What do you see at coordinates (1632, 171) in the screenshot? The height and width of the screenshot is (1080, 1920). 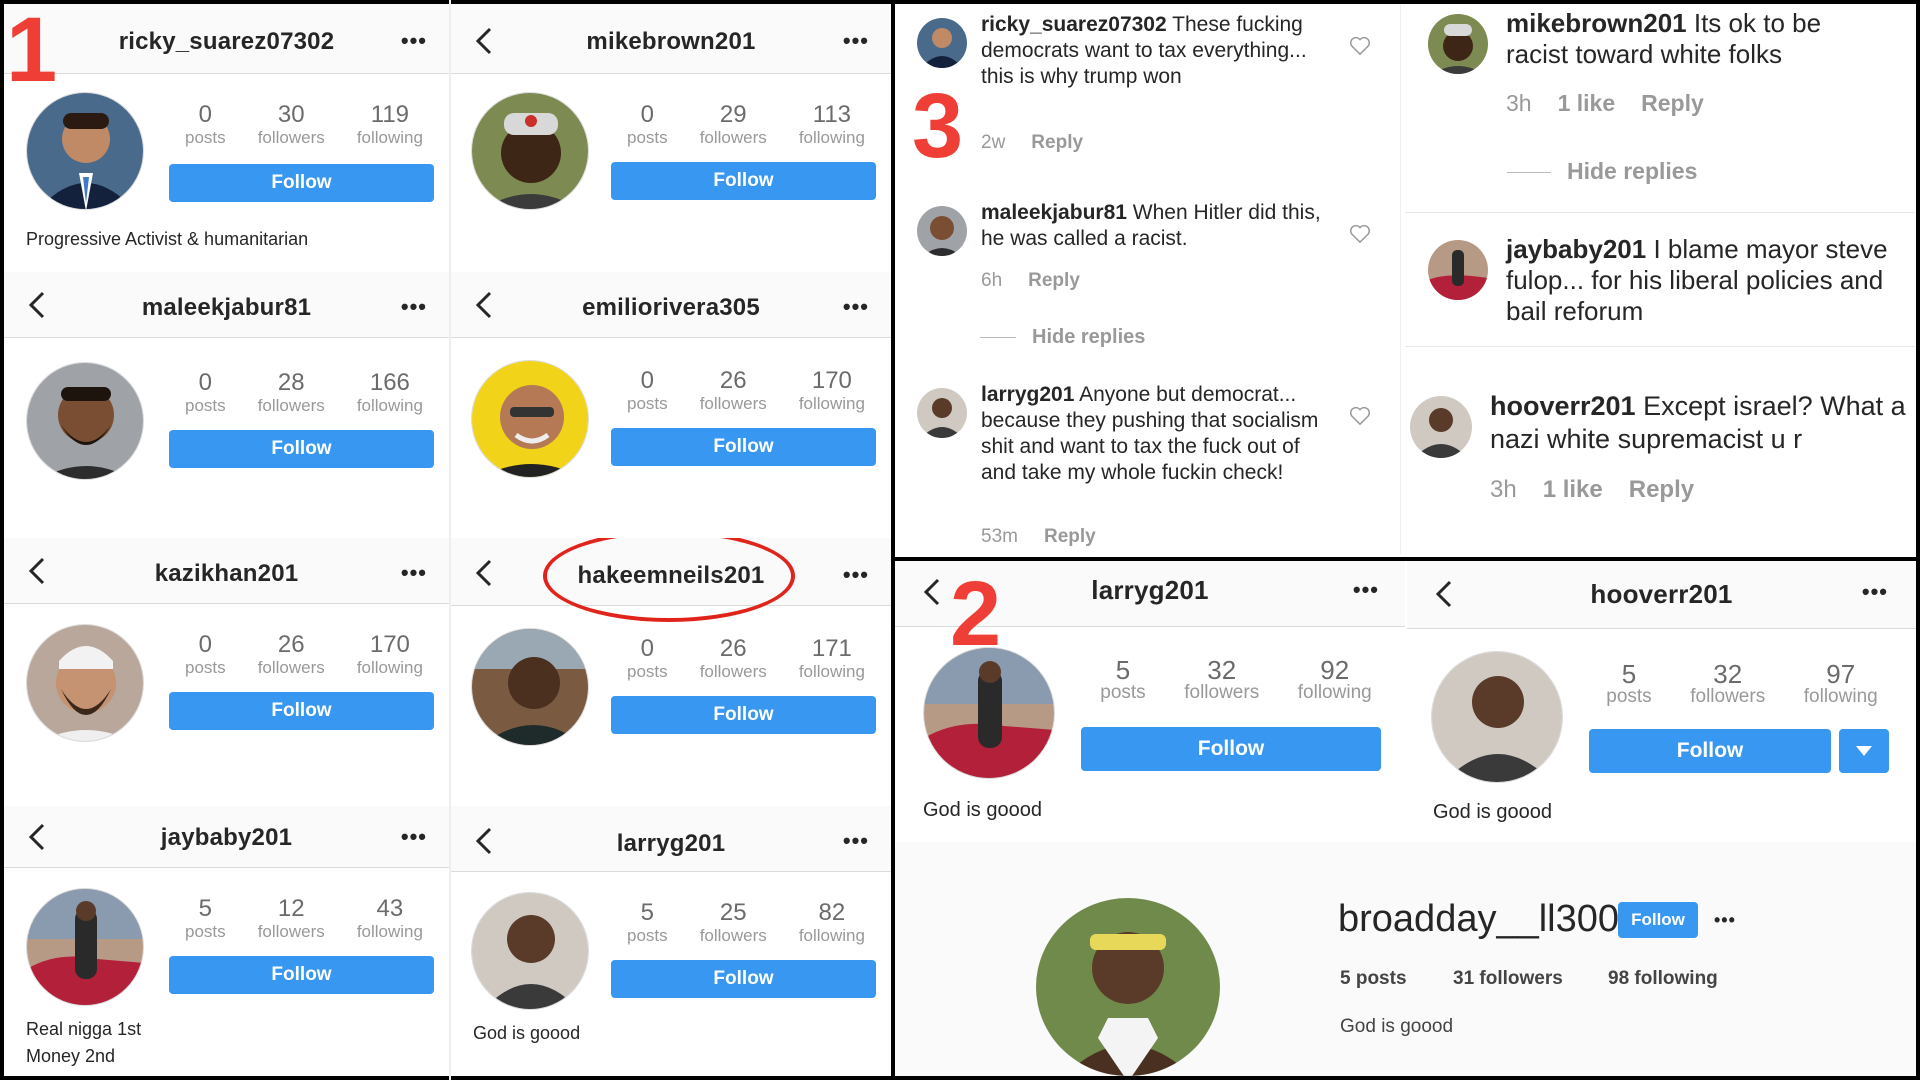 I see `hide-replies-label: Hide replies` at bounding box center [1632, 171].